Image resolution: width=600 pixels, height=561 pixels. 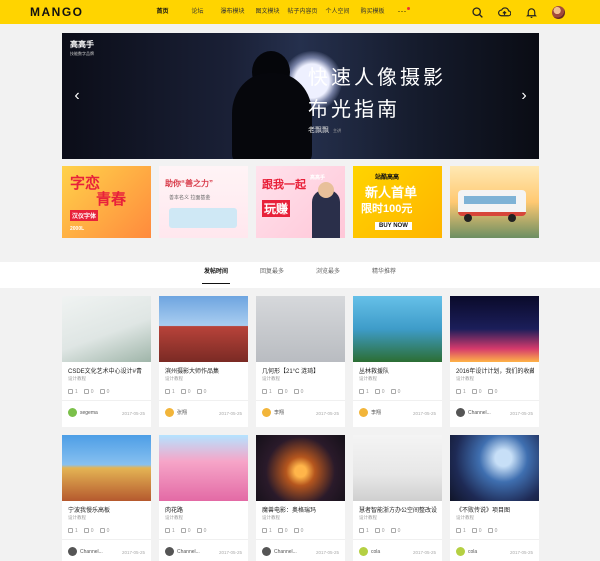 I want to click on nav-item-post-page: 帖子内容页, so click(x=302, y=12).